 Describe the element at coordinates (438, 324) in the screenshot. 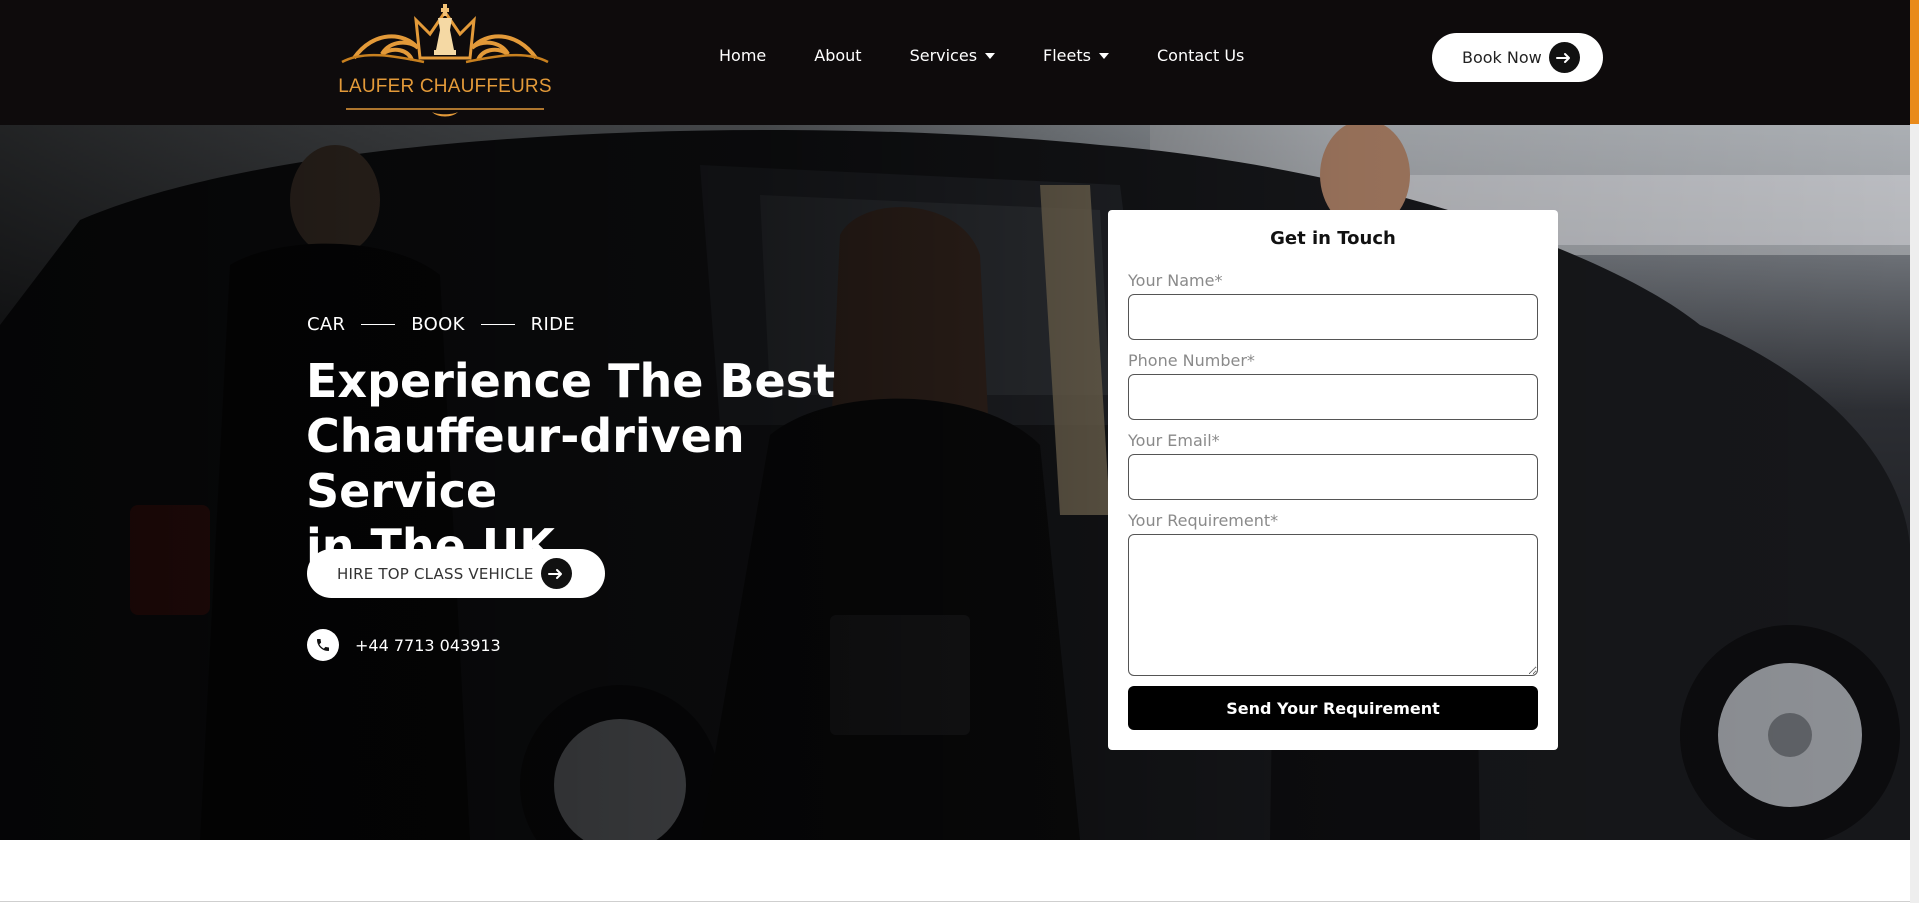

I see `tagline-book: BOOK` at that location.